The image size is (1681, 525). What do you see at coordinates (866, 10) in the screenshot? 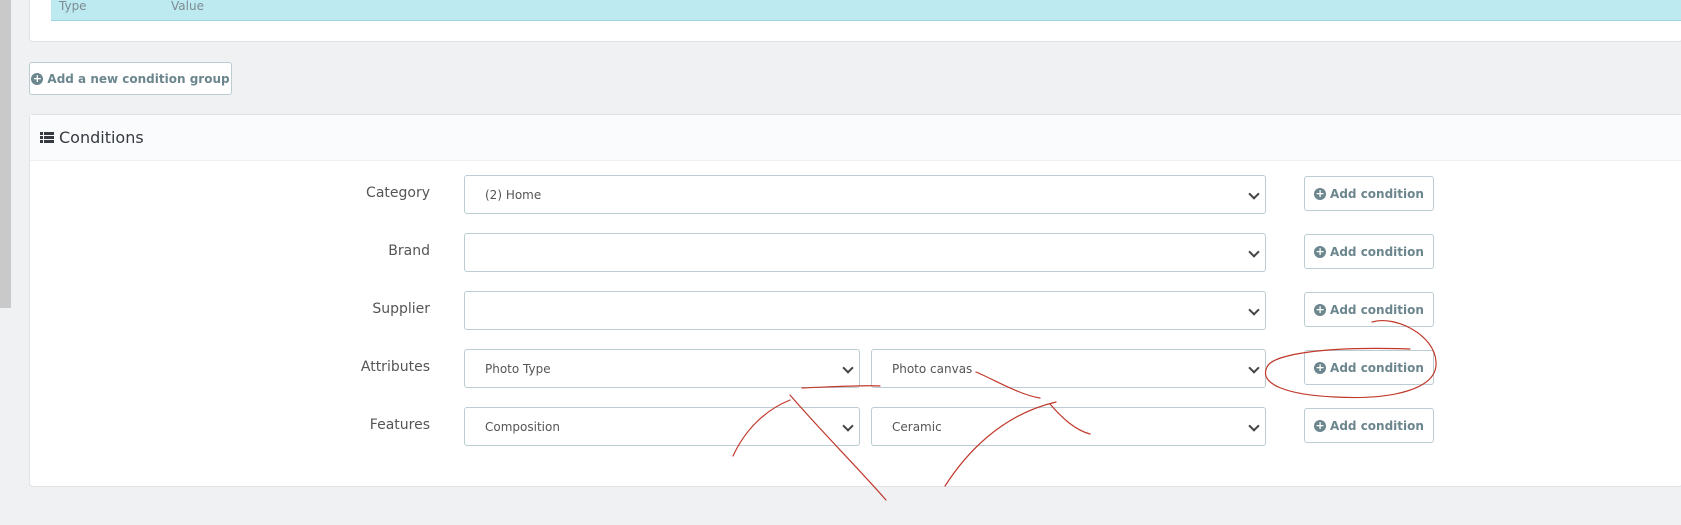
I see `condition-table-header: Type Value` at bounding box center [866, 10].